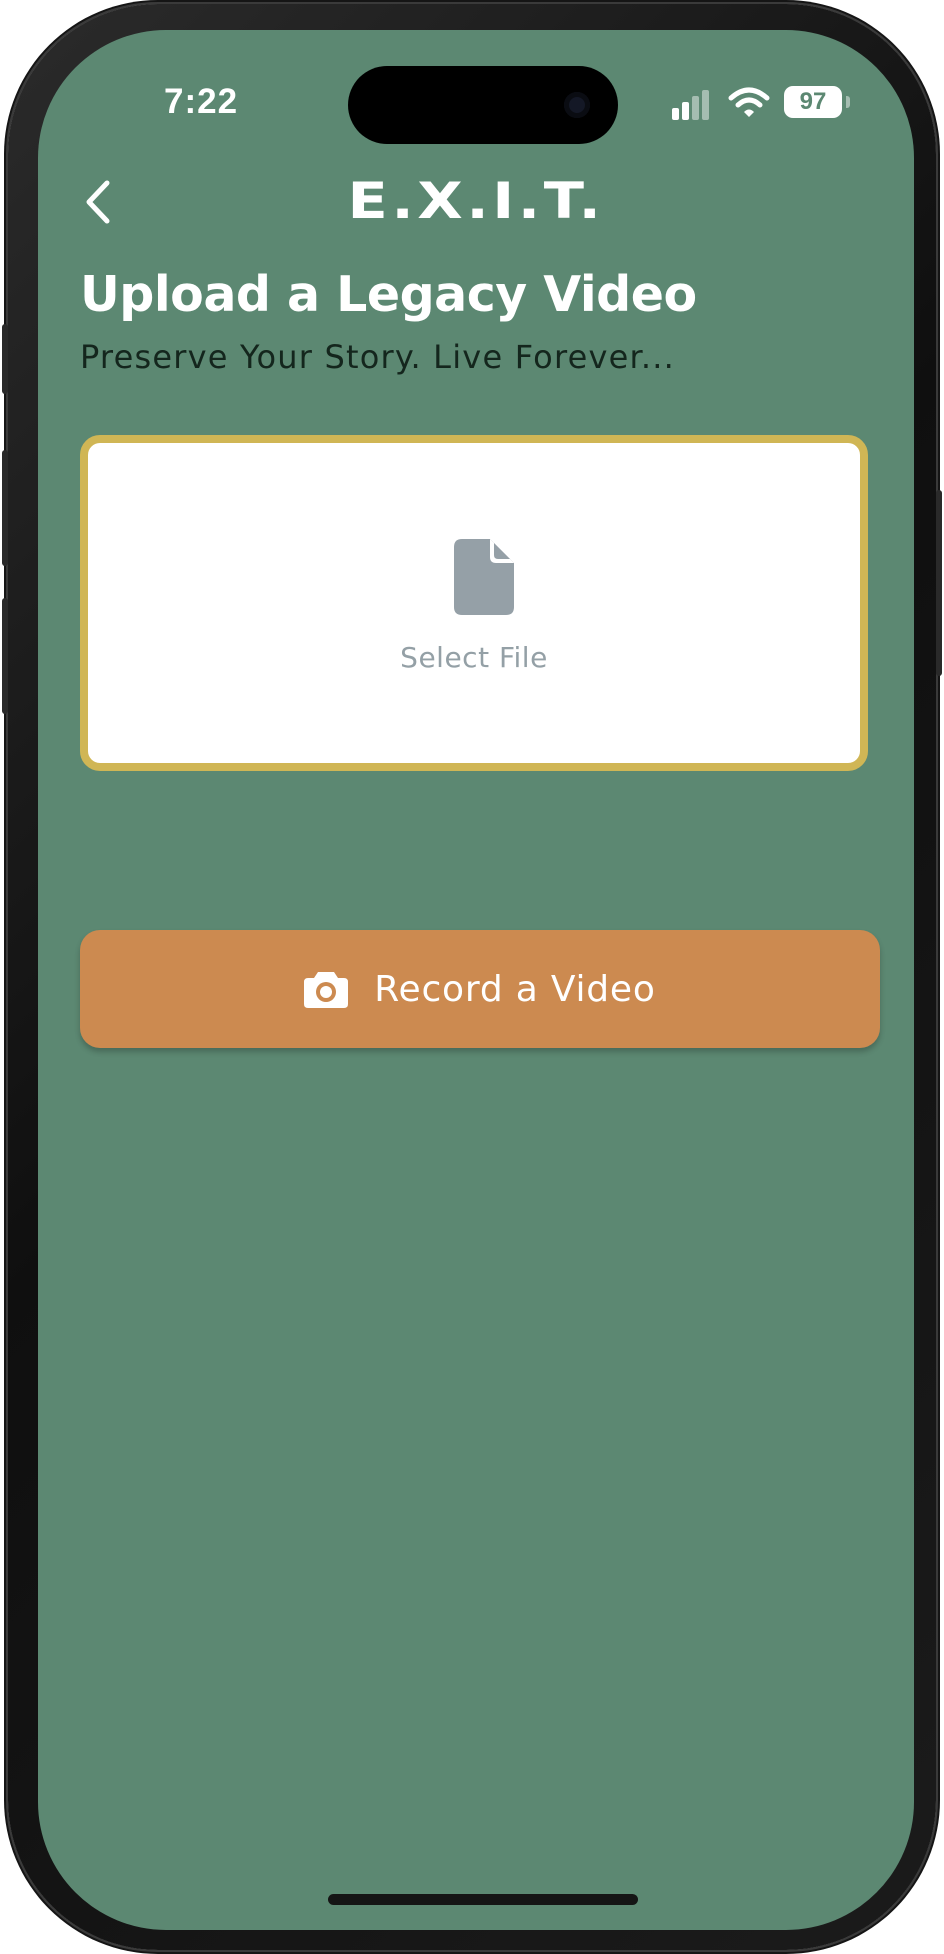 This screenshot has height=1954, width=944. What do you see at coordinates (515, 989) in the screenshot?
I see `record-video-label: Record a Video` at bounding box center [515, 989].